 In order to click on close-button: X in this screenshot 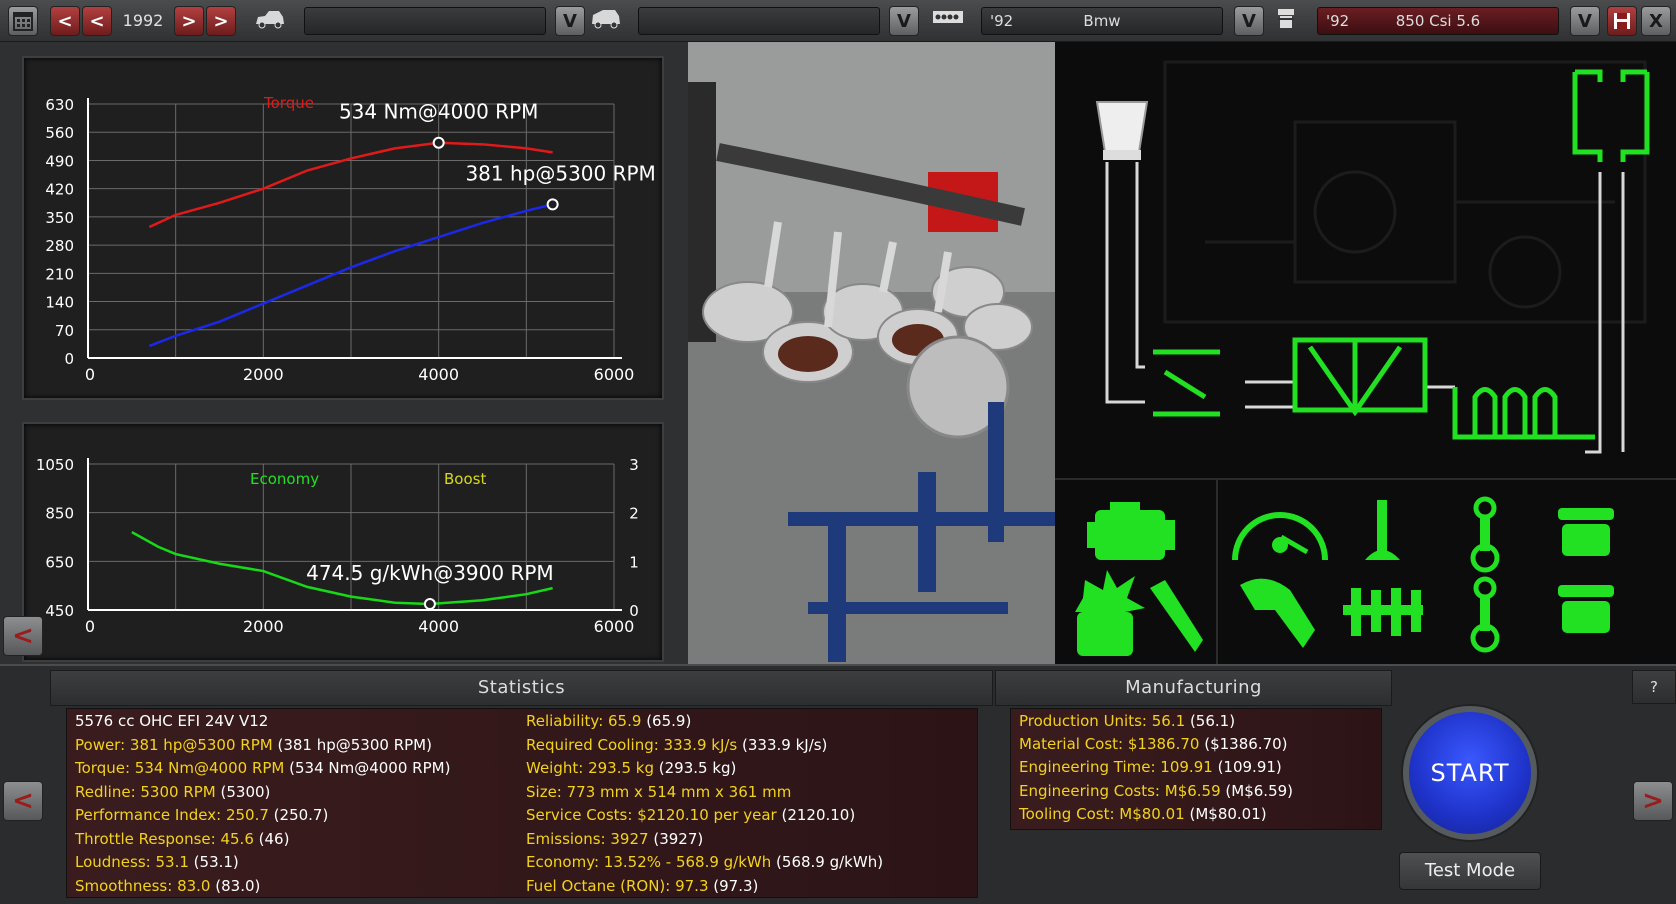, I will do `click(1656, 21)`.